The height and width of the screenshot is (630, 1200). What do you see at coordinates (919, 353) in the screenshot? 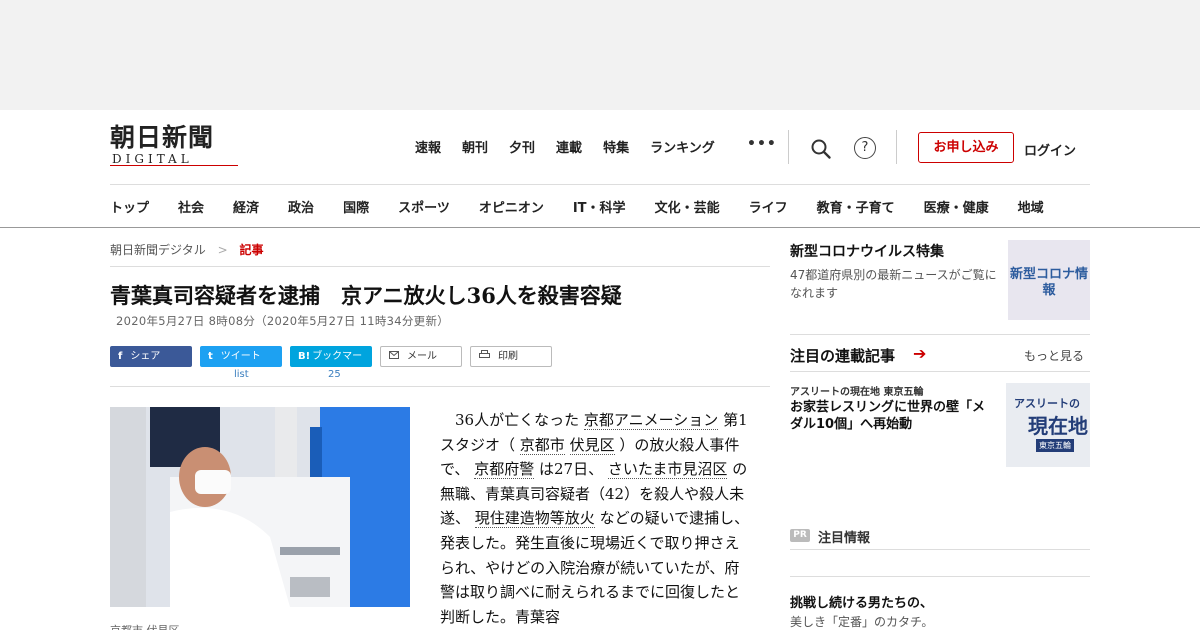
I see `arrow-right-icon: ➔` at bounding box center [919, 353].